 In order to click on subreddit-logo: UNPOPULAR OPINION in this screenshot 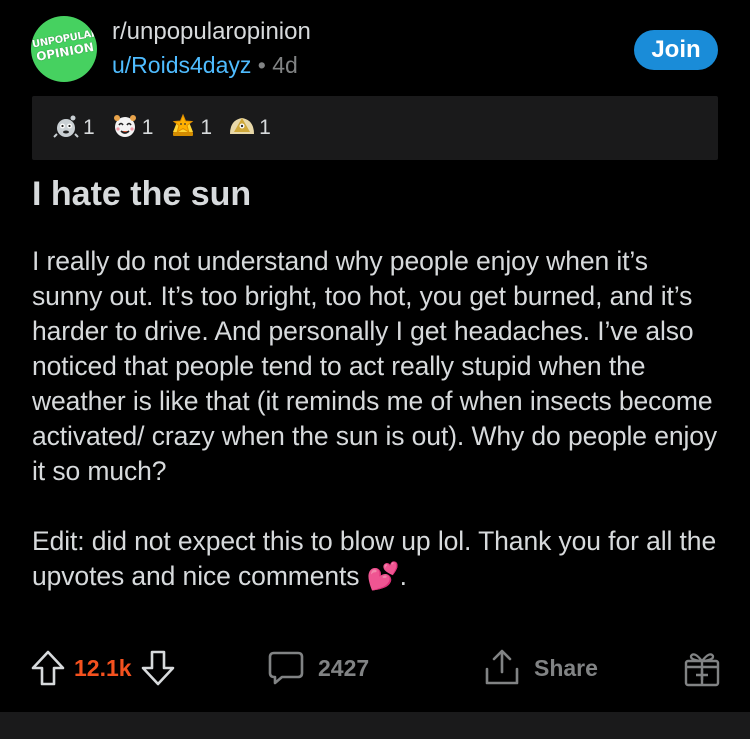, I will do `click(64, 45)`.